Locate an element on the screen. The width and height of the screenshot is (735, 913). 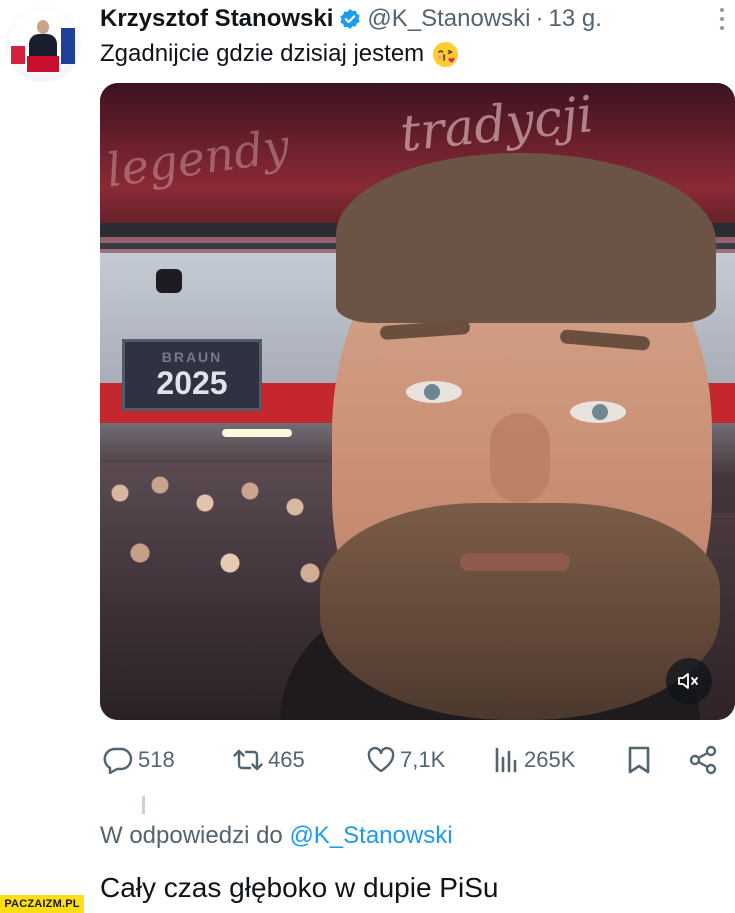
replying-to-mention: @K_Stanowski is located at coordinates (370, 835).